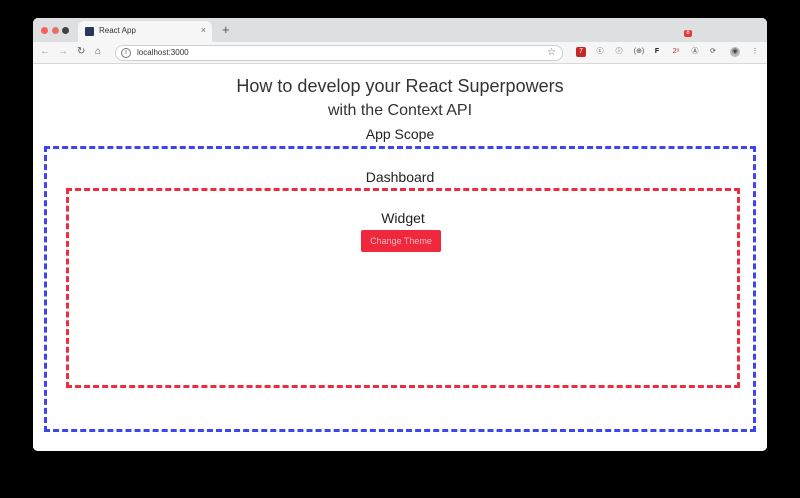 Image resolution: width=800 pixels, height=498 pixels. What do you see at coordinates (81, 52) in the screenshot?
I see `reload-icon: ↻` at bounding box center [81, 52].